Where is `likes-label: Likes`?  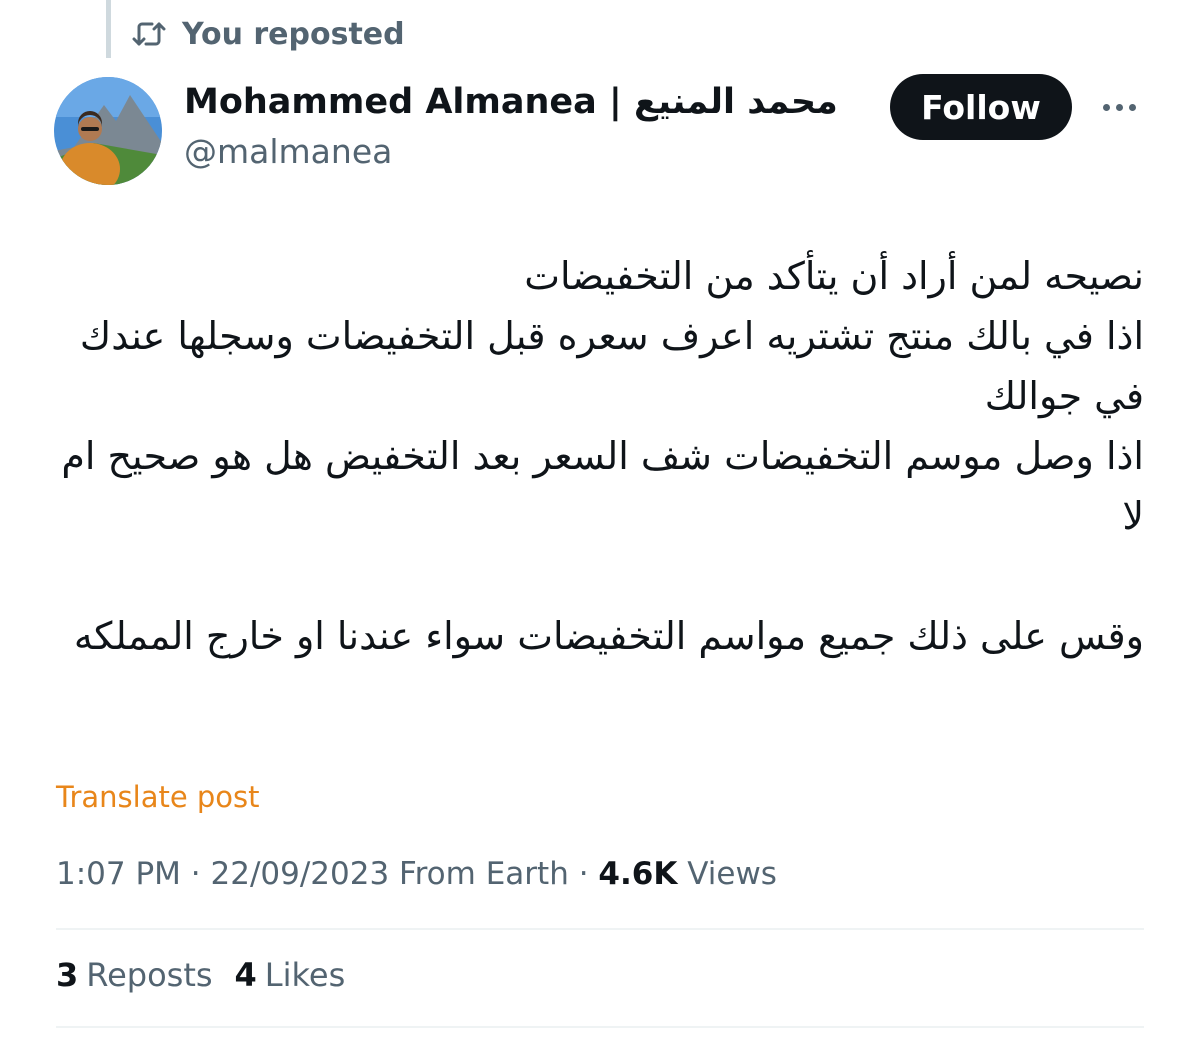
likes-label: Likes is located at coordinates (305, 975).